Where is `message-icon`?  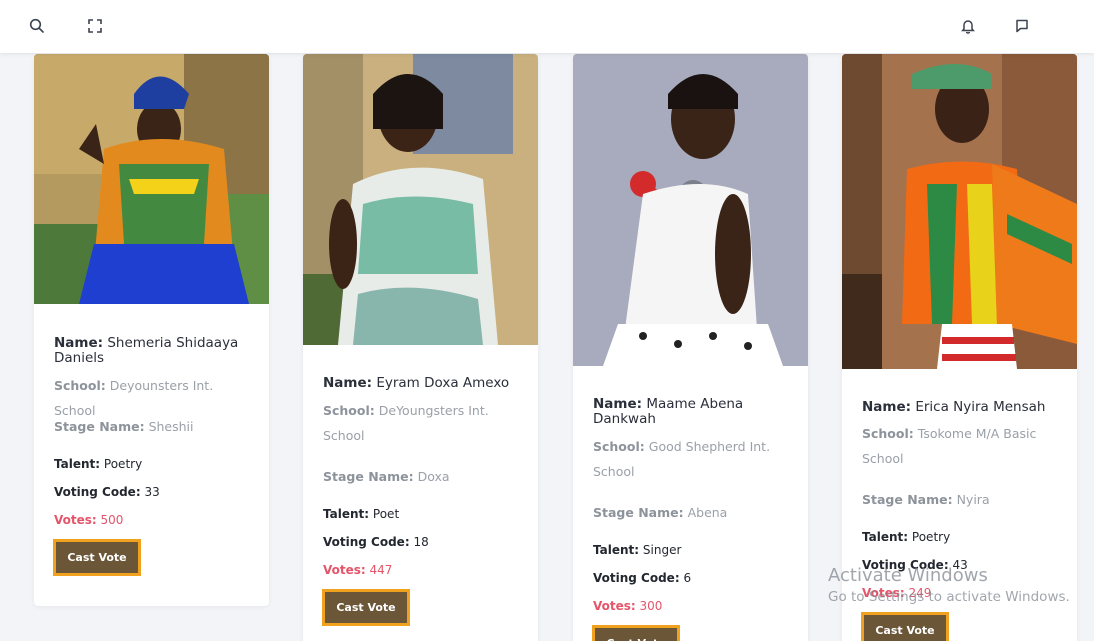 message-icon is located at coordinates (1022, 26).